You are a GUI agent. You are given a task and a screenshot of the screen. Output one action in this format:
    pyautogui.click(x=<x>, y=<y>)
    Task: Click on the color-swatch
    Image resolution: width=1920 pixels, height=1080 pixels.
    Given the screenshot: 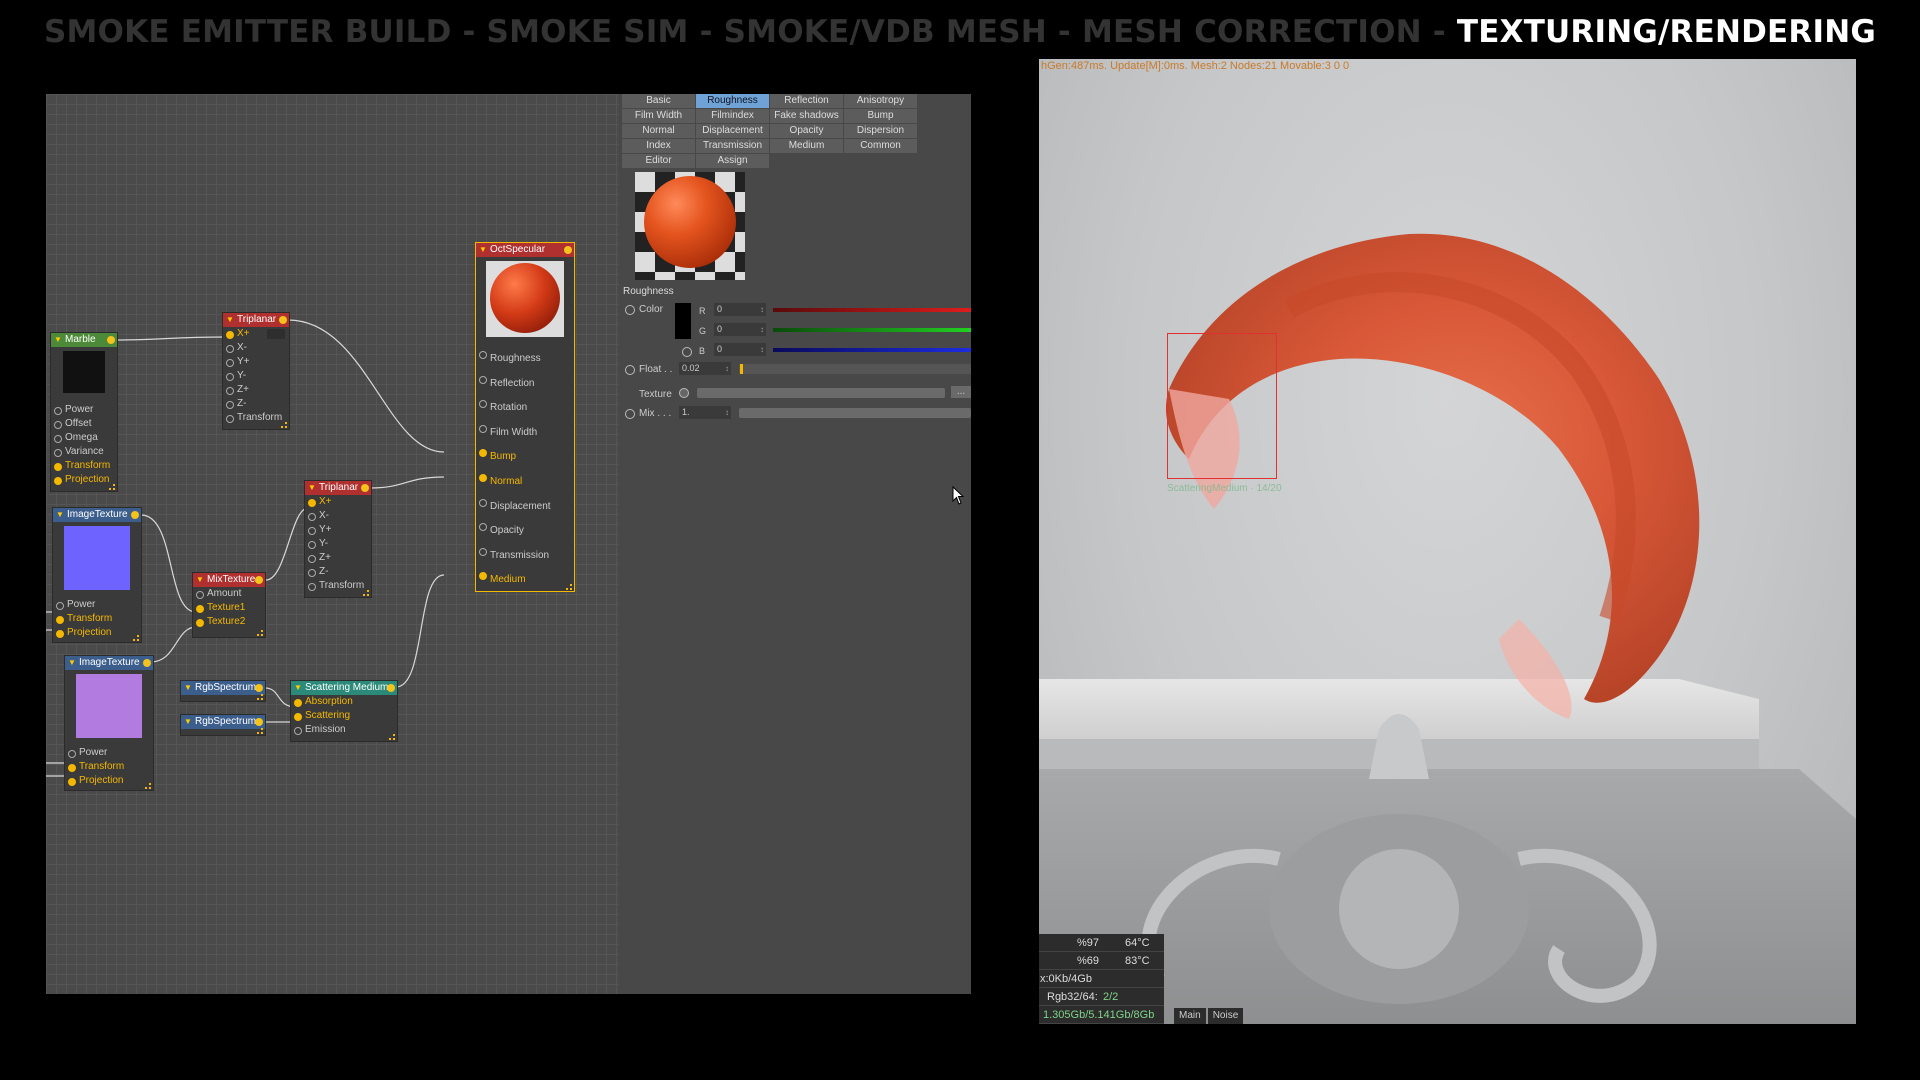 What is the action you would take?
    pyautogui.click(x=683, y=321)
    